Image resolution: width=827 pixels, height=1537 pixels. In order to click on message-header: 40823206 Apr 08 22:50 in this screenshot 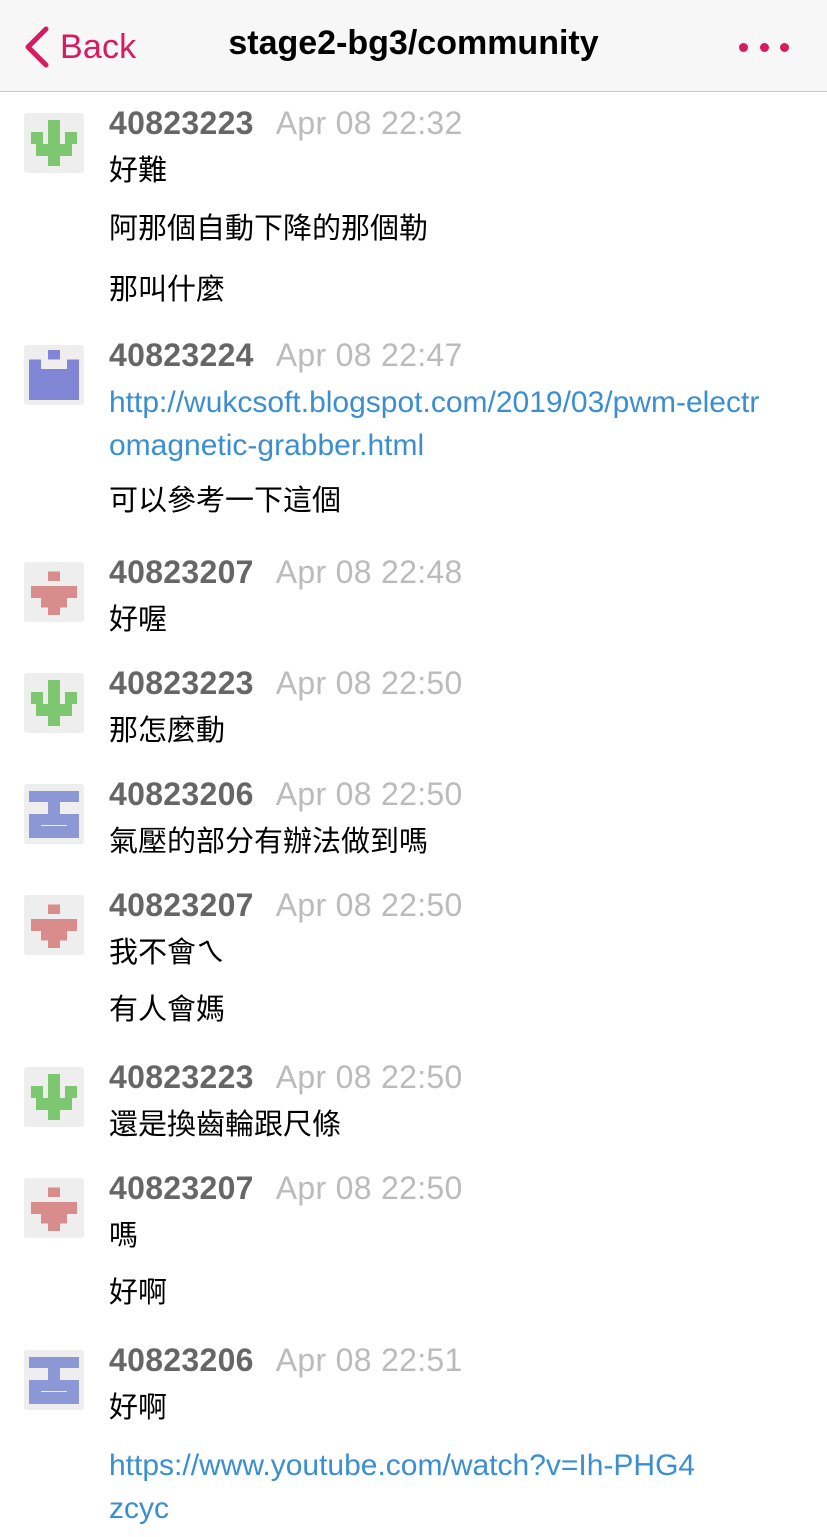, I will do `click(286, 794)`.